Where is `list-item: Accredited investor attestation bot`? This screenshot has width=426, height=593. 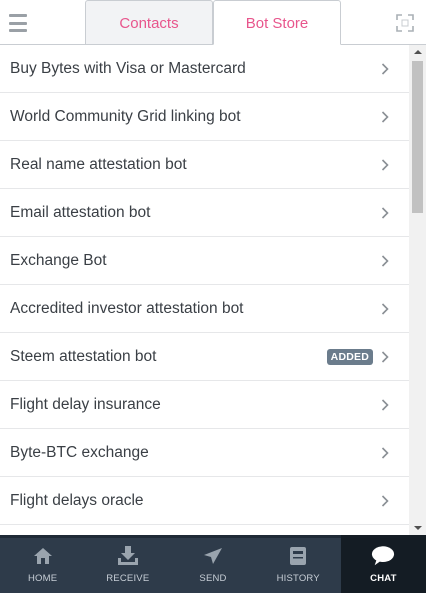 list-item: Accredited investor attestation bot is located at coordinates (204, 309).